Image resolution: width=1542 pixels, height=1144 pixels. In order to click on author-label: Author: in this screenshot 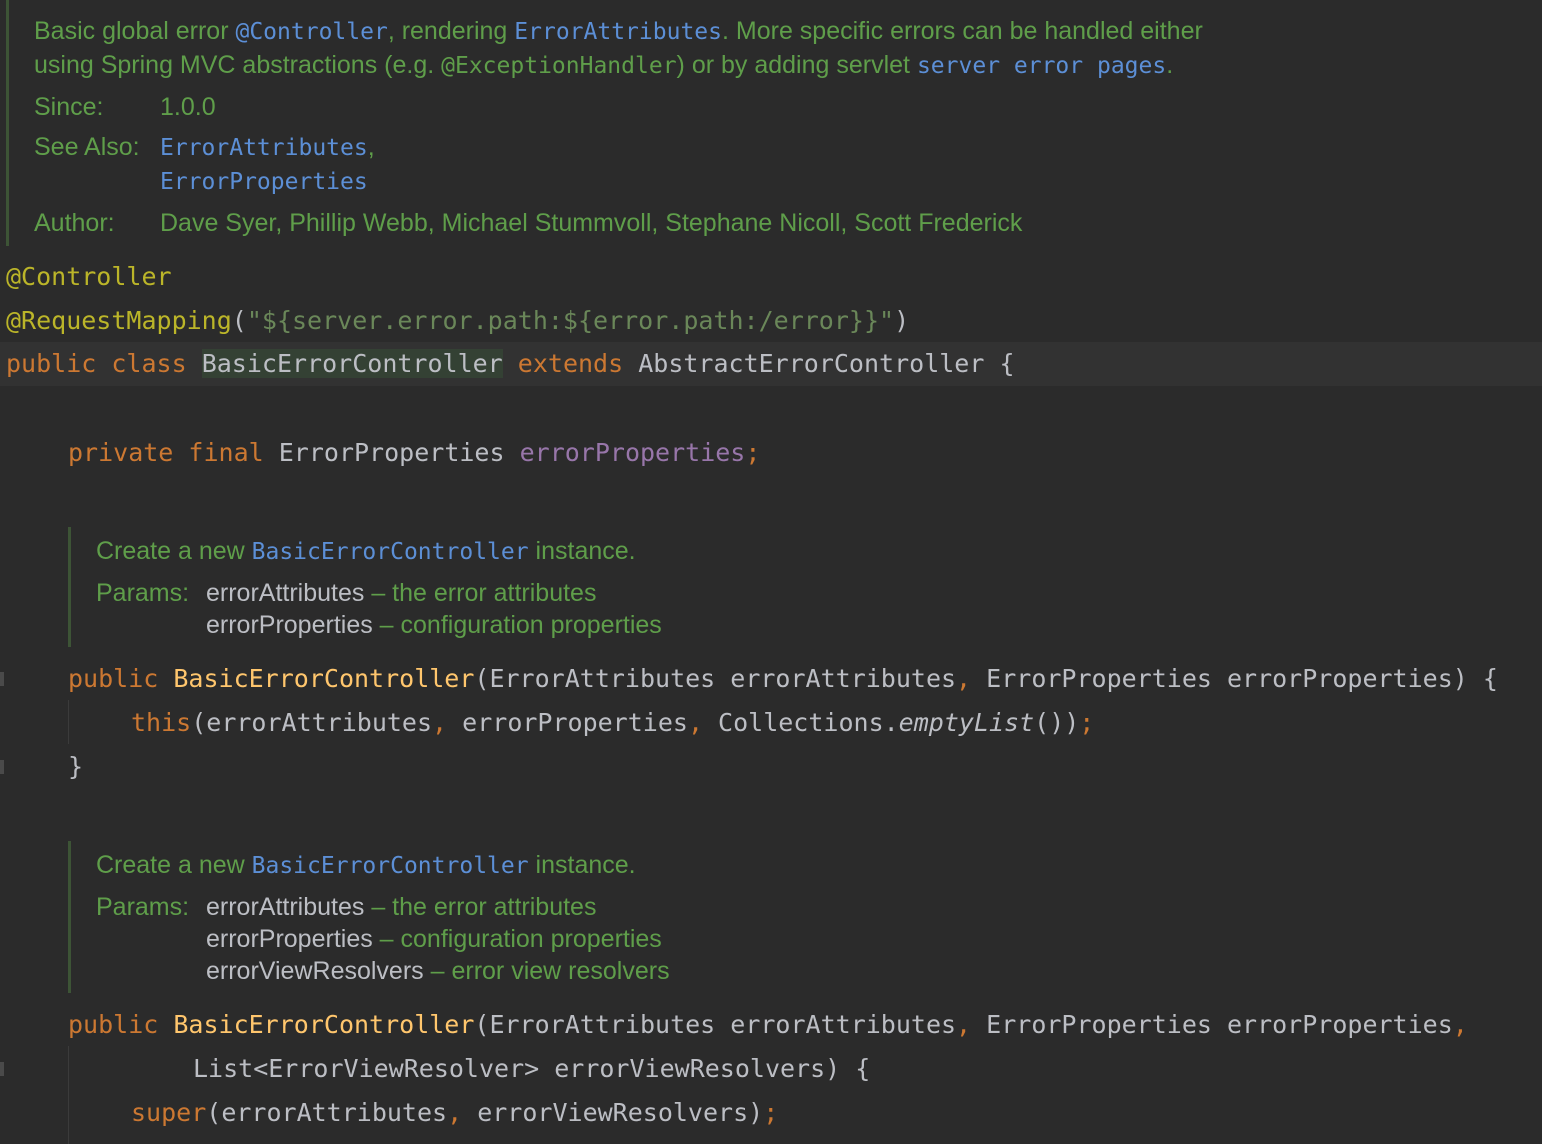, I will do `click(74, 223)`.